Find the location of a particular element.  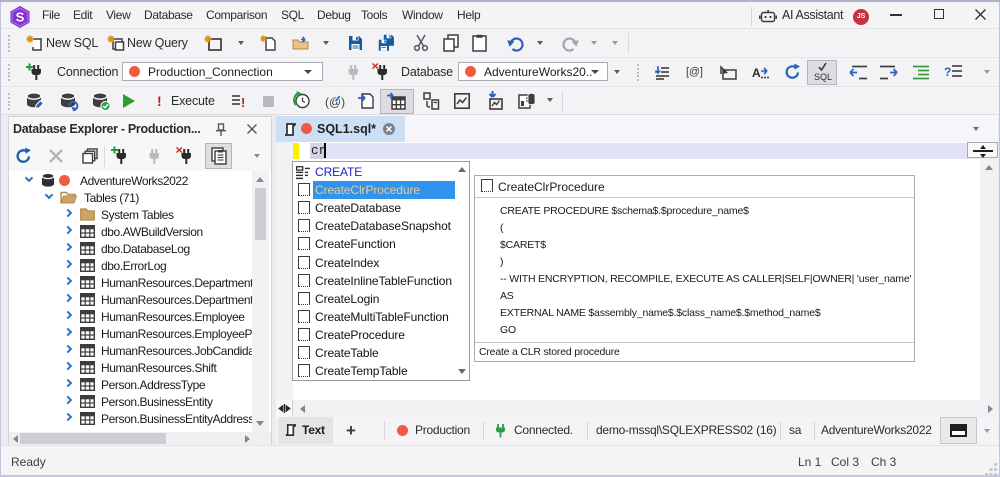

svg-text: A is located at coordinates (756, 73).